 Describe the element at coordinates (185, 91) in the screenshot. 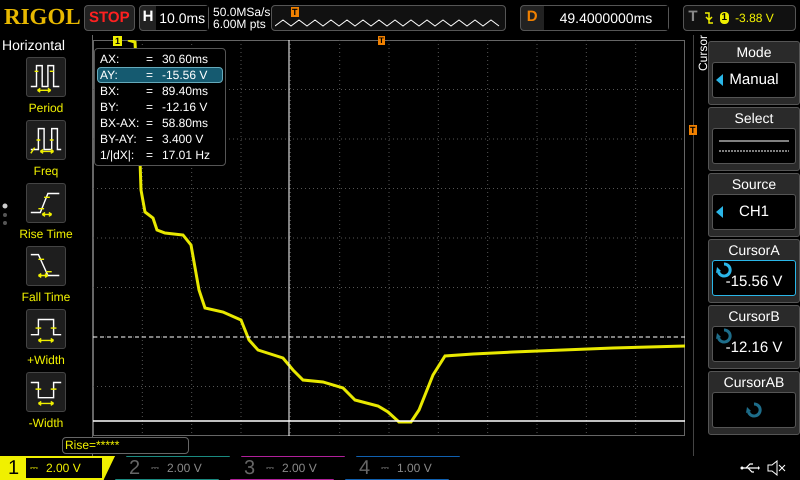

I see `readout-value: 89.40ms` at that location.